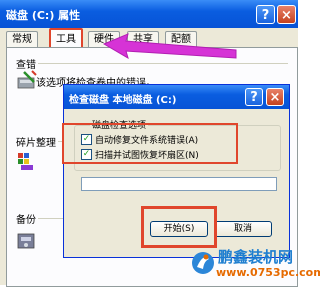  I want to click on pointer-arrow-icon, so click(169, 46).